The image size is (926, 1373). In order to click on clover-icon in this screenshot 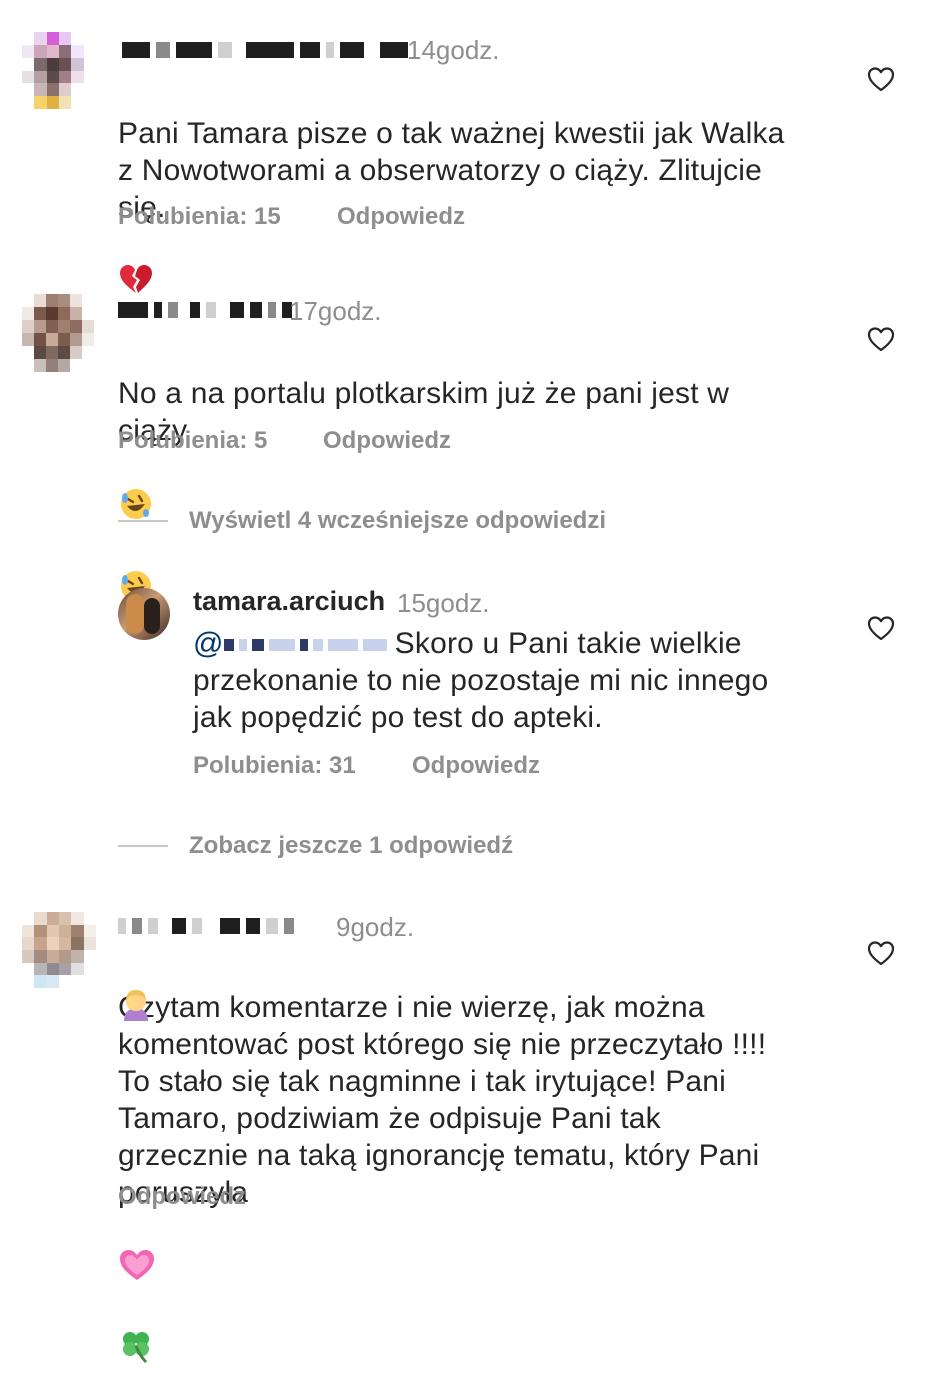, I will do `click(143, 1332)`.